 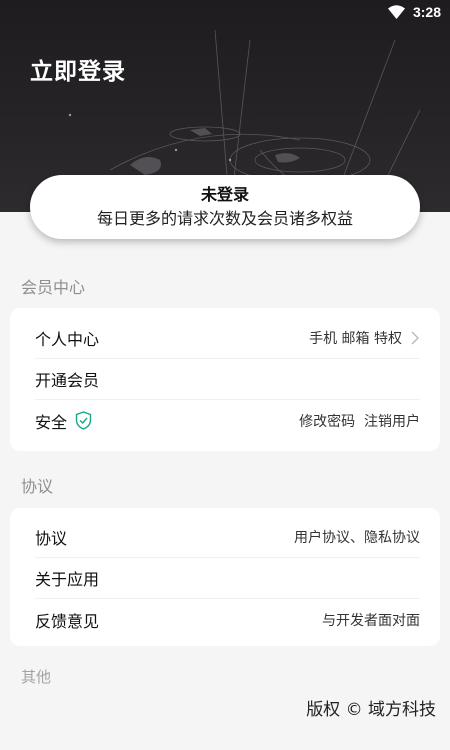 I want to click on row-value: 与开发者面对面, so click(x=371, y=620).